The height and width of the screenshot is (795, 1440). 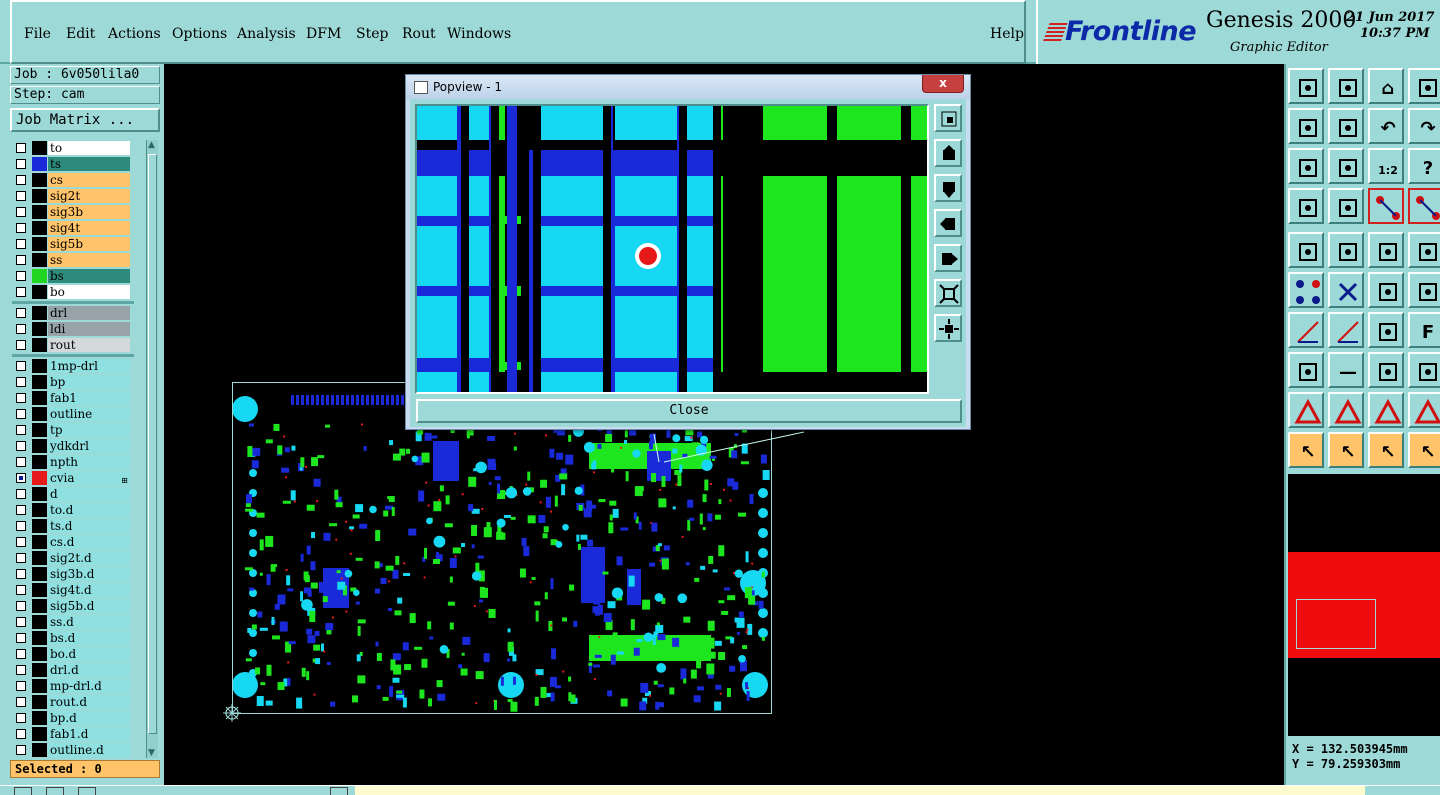 What do you see at coordinates (1306, 290) in the screenshot?
I see `connect-button` at bounding box center [1306, 290].